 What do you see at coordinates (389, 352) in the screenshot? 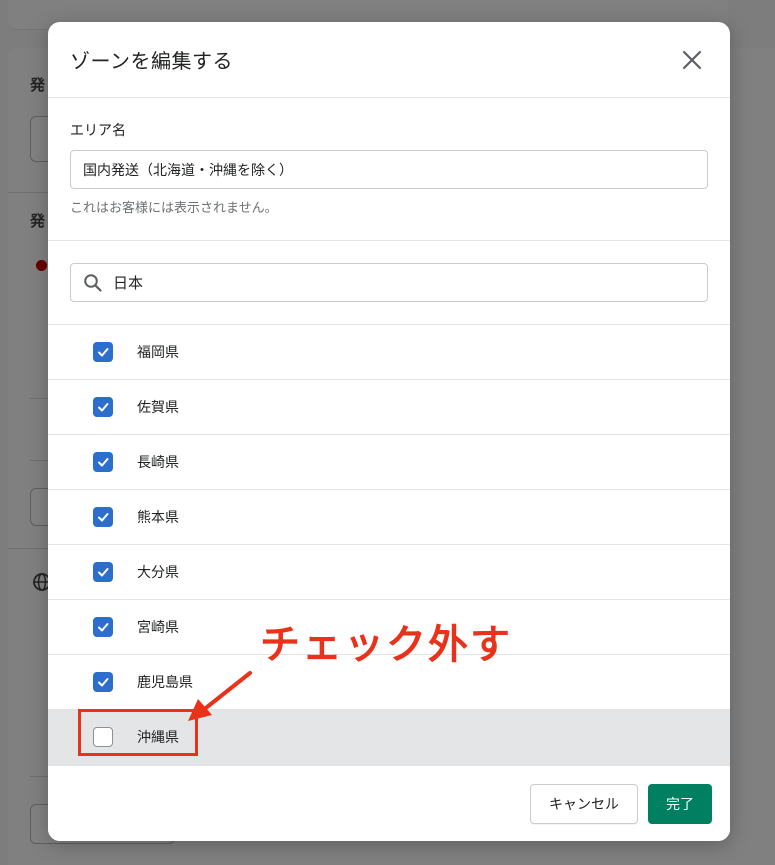
I see `list-item: 福岡県` at bounding box center [389, 352].